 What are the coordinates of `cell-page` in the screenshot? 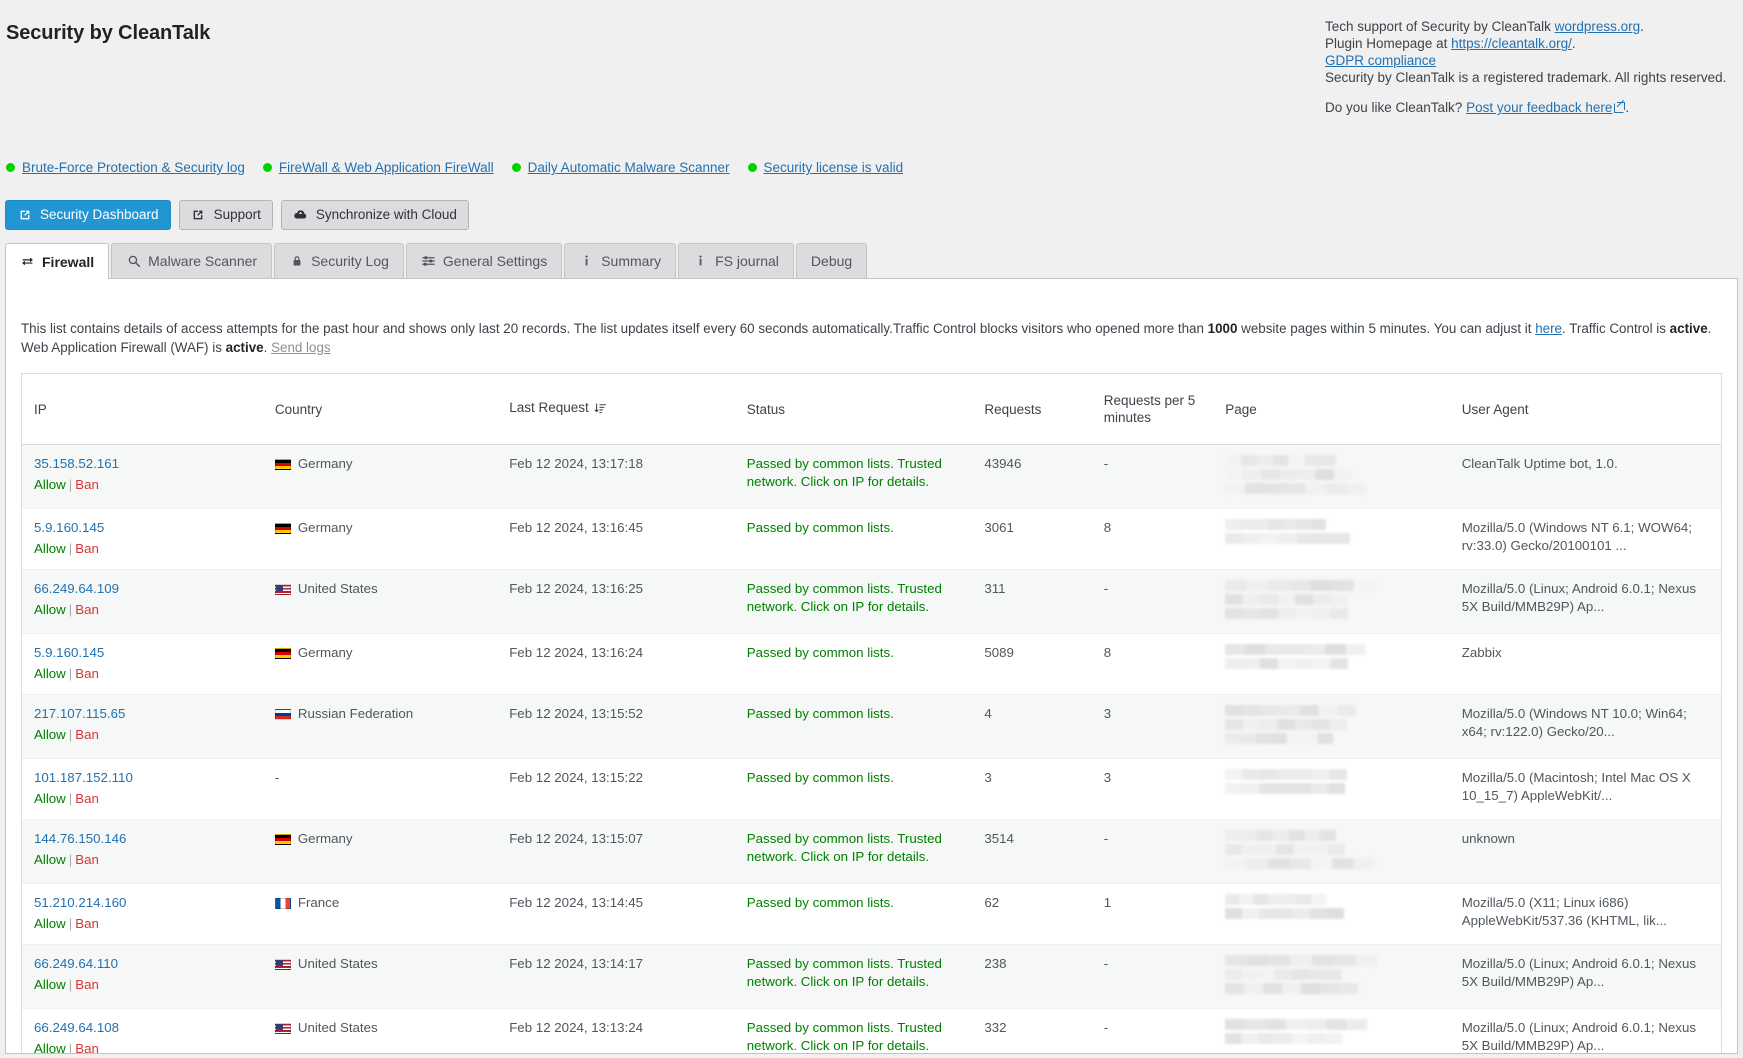 It's located at (1331, 976).